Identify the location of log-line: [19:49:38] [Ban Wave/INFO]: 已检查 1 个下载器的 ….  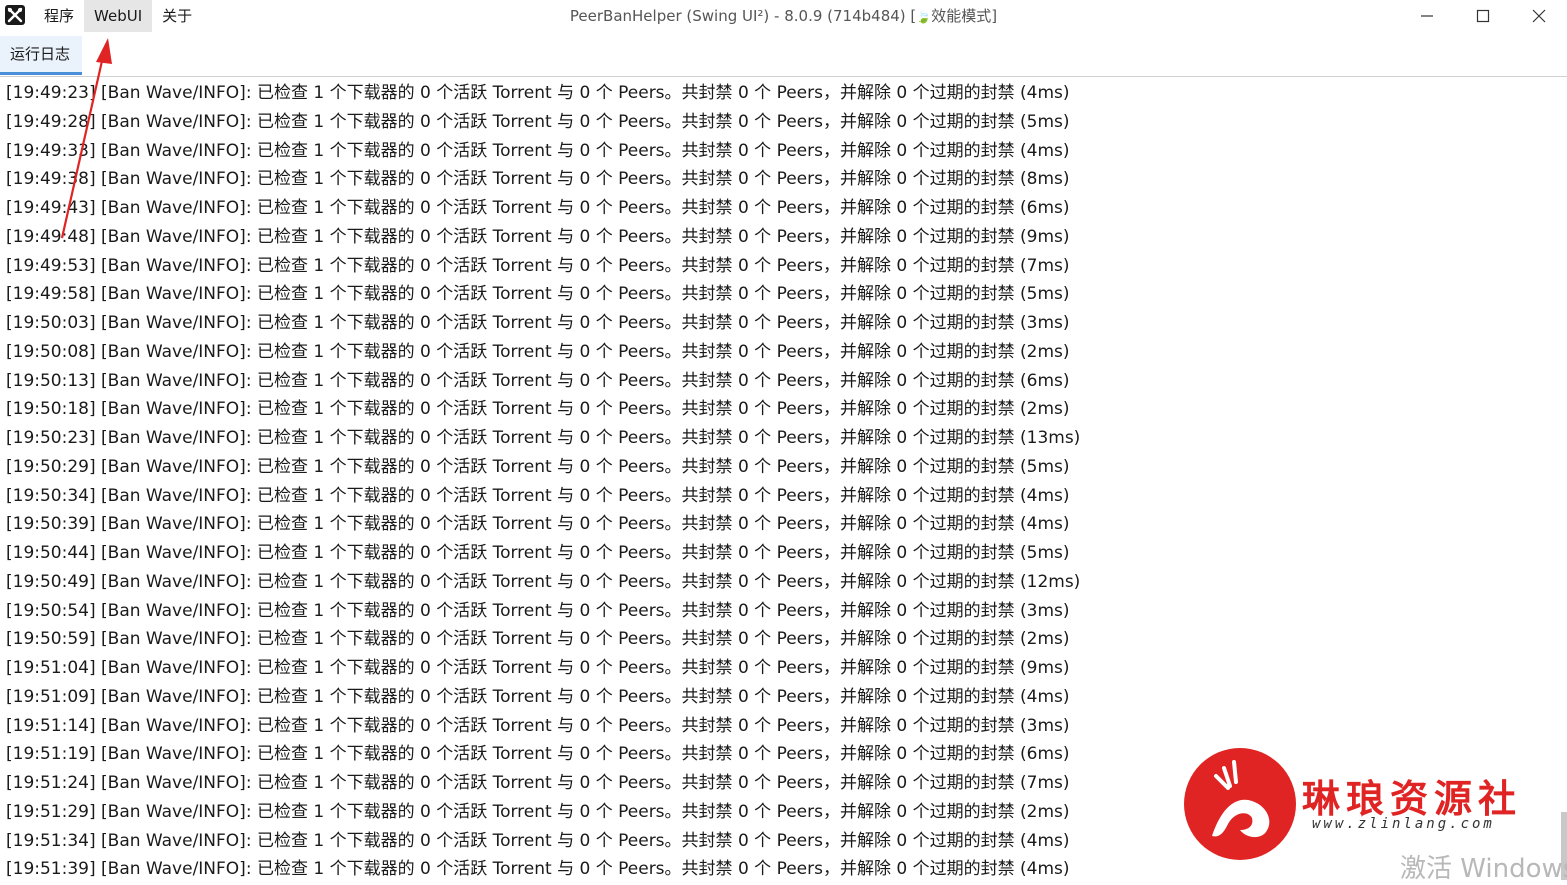
(538, 179).